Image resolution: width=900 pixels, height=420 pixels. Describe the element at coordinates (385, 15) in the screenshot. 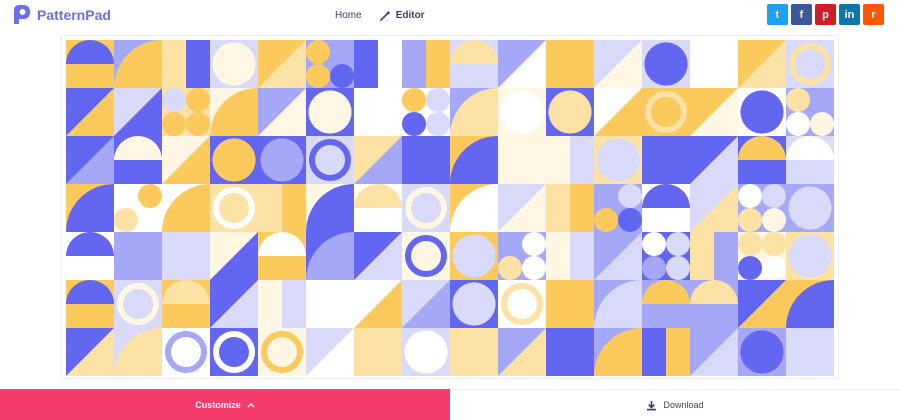

I see `magic-wand-icon` at that location.